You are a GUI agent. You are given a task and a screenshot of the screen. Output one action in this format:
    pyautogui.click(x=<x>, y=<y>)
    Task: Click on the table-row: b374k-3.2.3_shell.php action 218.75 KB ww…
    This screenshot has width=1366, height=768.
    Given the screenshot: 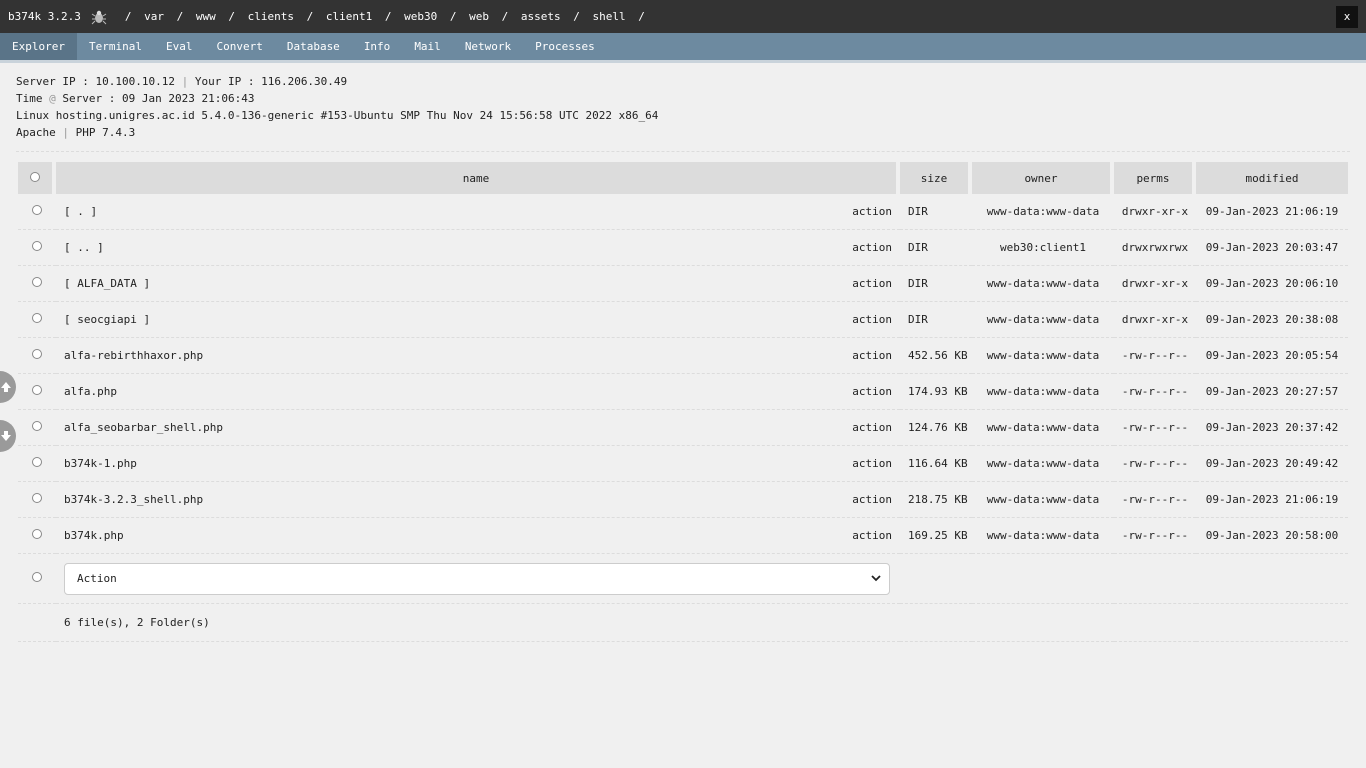 What is the action you would take?
    pyautogui.click(x=683, y=500)
    